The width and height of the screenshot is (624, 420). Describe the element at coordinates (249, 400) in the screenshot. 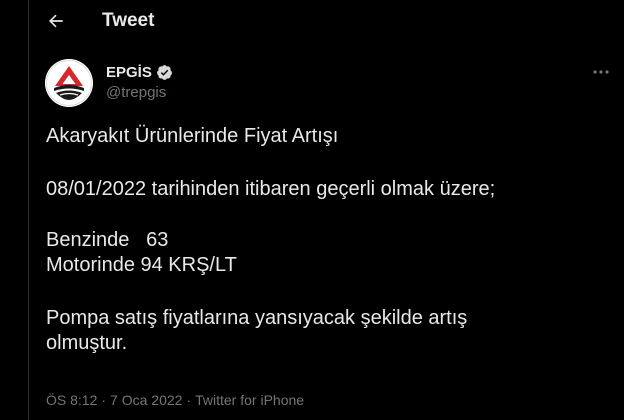

I see `tweet-source: Twitter for iPhone` at that location.